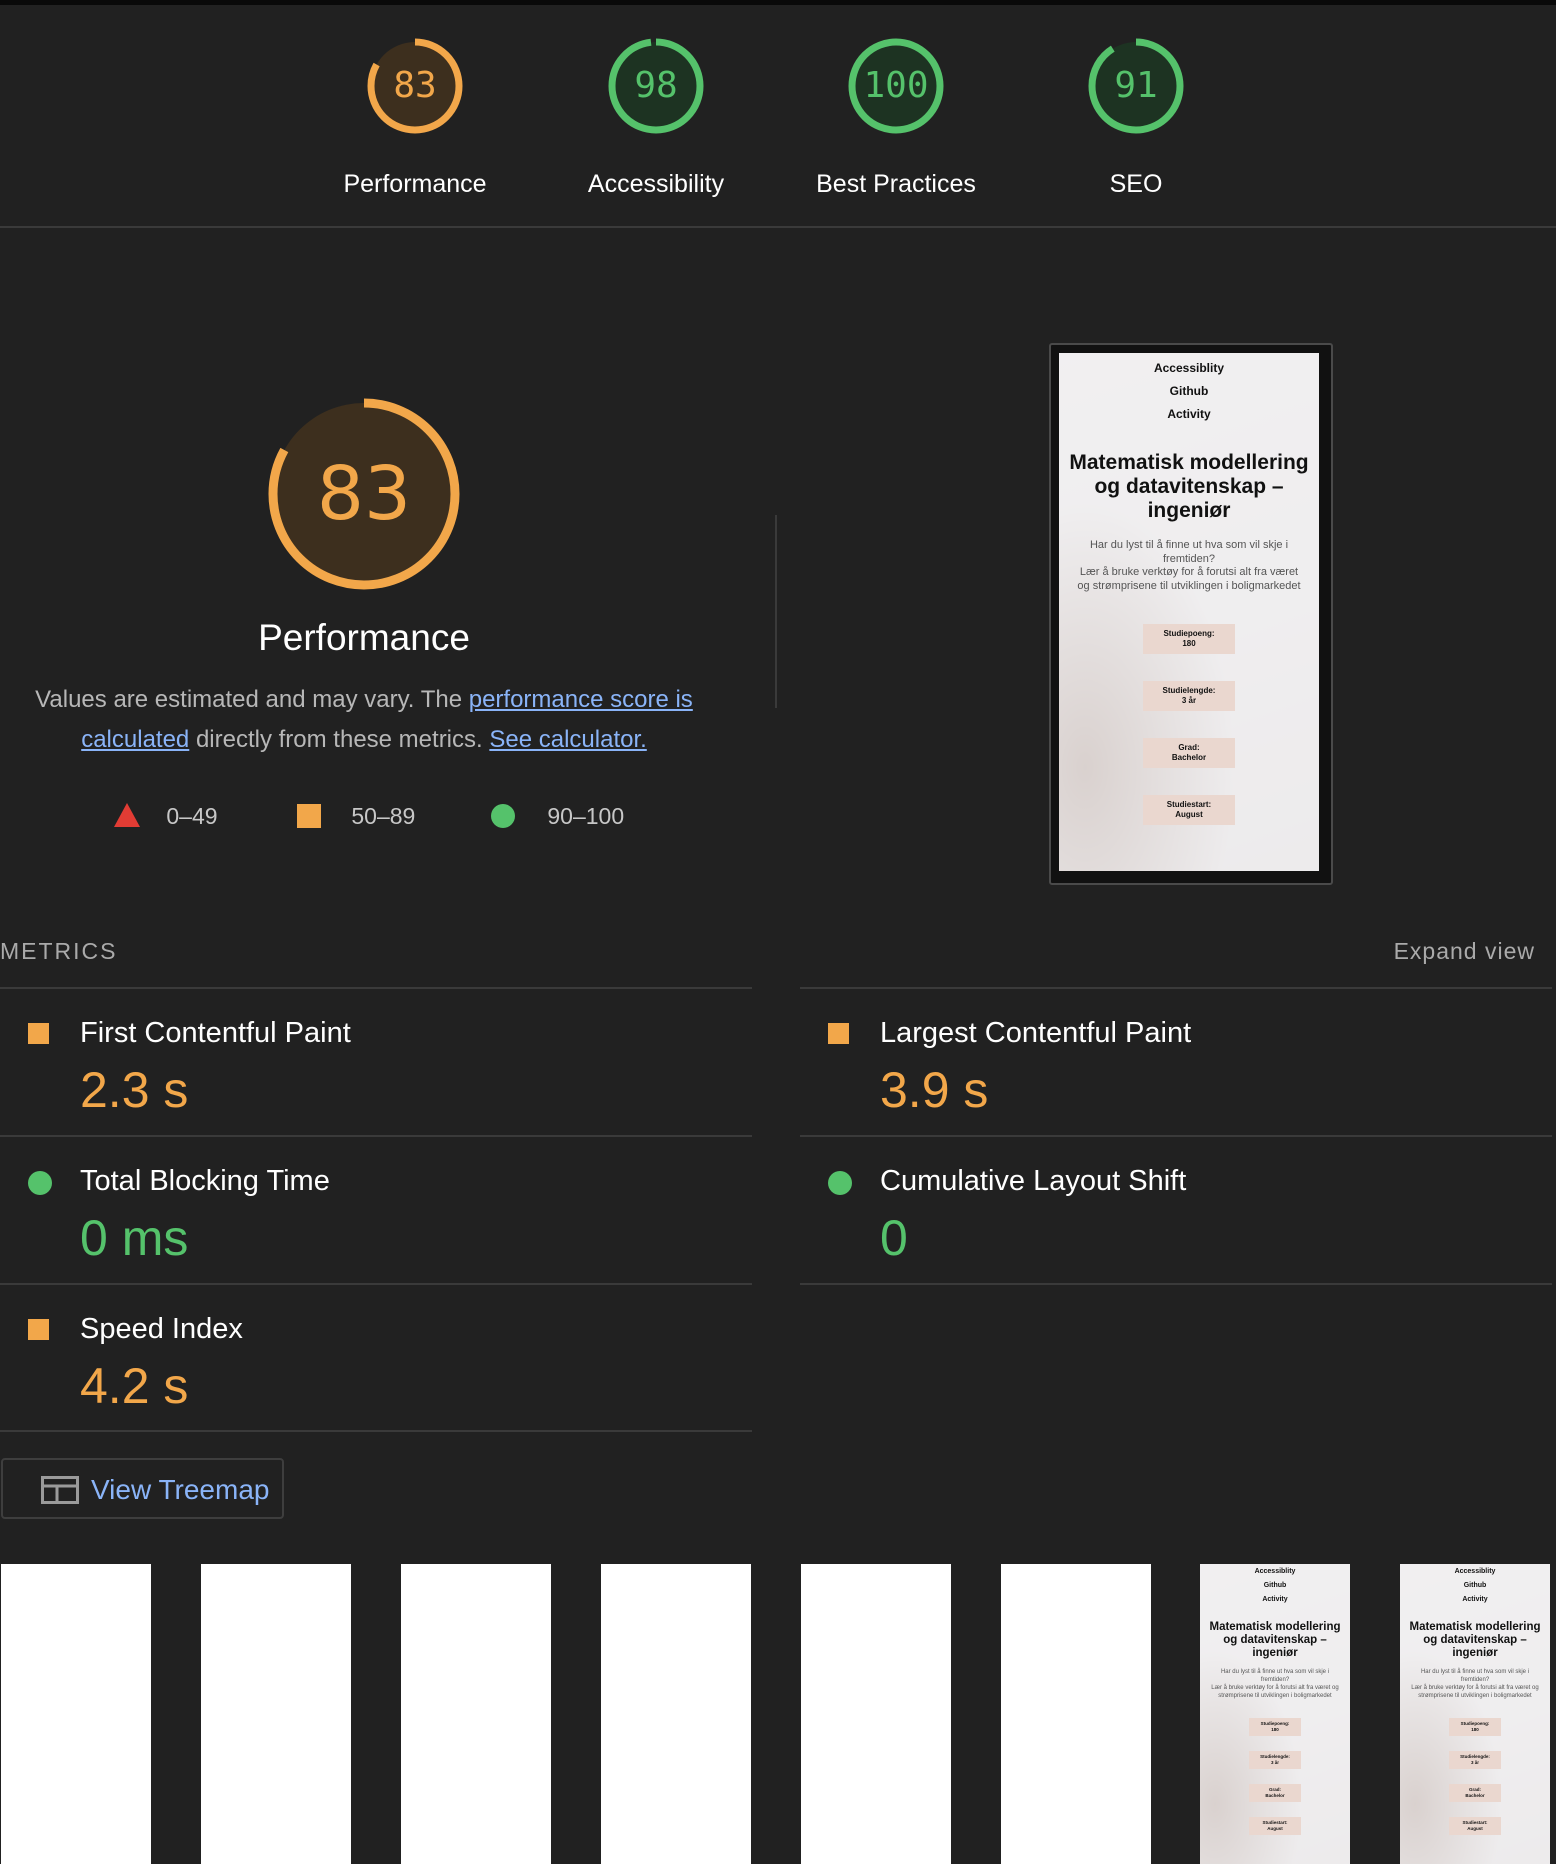 This screenshot has height=1864, width=1556. What do you see at coordinates (1036, 1033) in the screenshot?
I see `metric-name: Largest Contentful Paint` at bounding box center [1036, 1033].